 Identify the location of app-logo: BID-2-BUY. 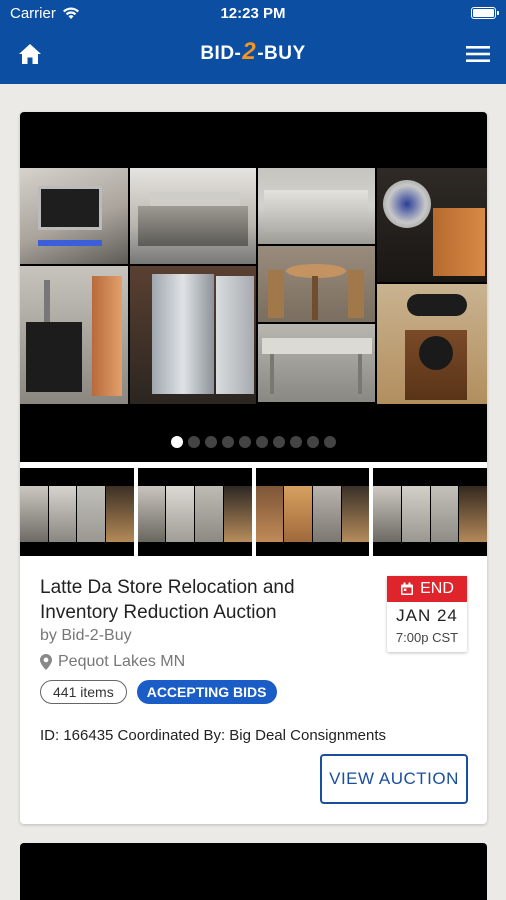
(253, 52).